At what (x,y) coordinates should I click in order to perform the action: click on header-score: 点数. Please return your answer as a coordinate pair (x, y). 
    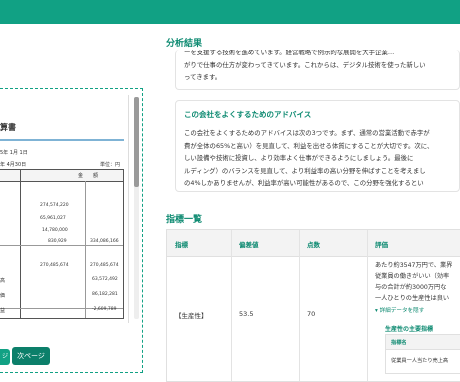
    Looking at the image, I should click on (313, 245).